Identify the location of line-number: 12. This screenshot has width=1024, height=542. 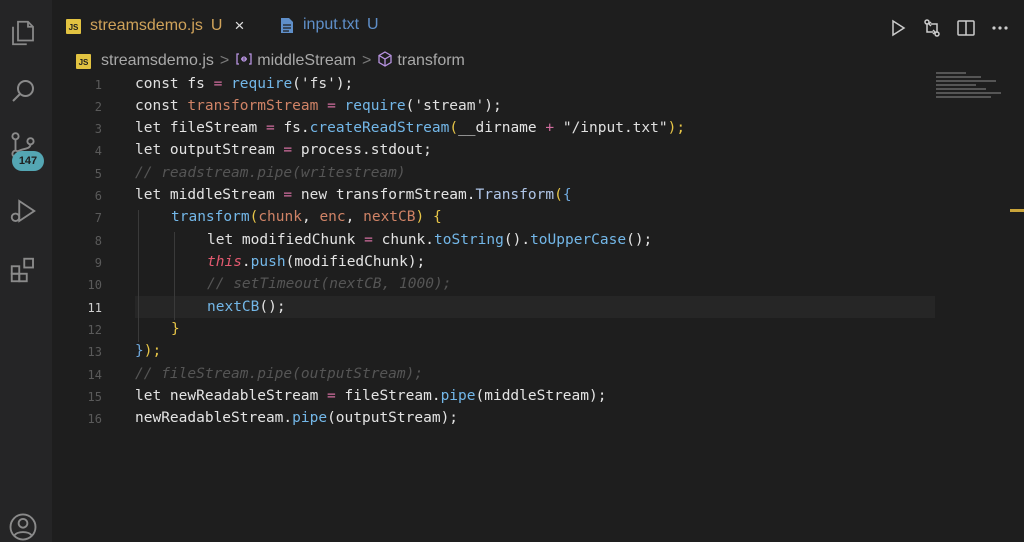
(94, 330).